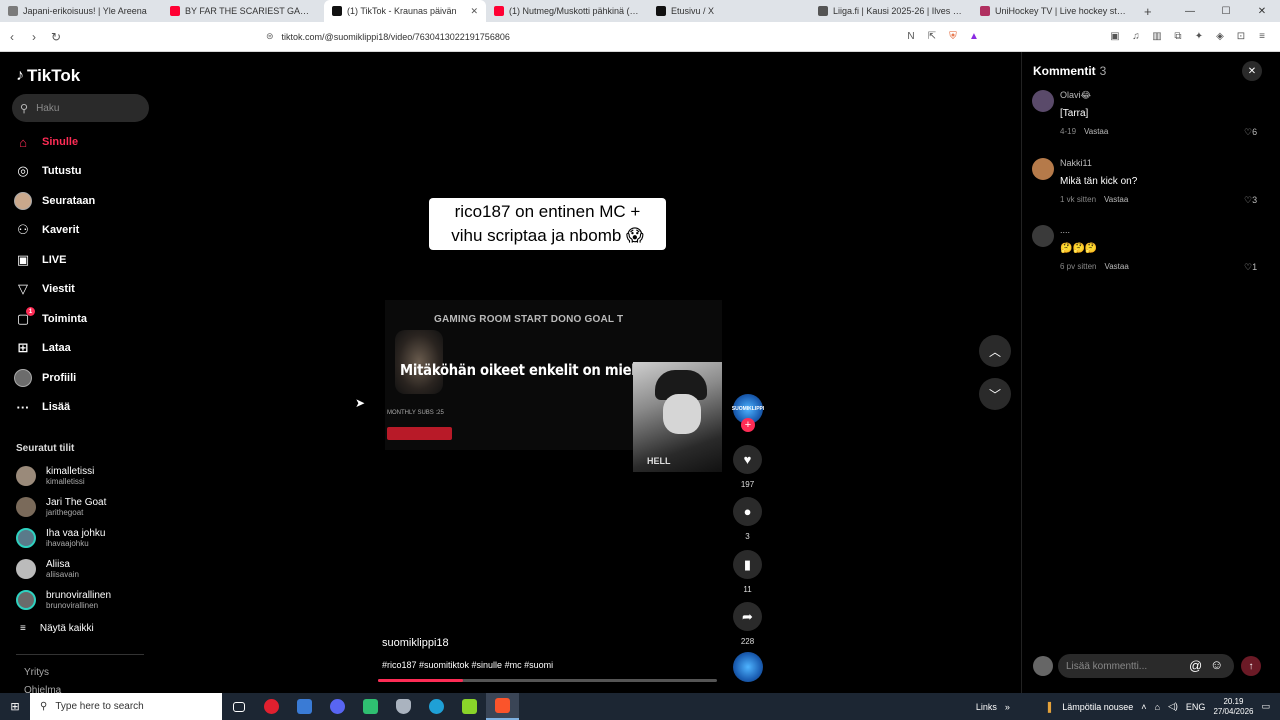  What do you see at coordinates (80, 108) in the screenshot?
I see `search-input: ⚲ Haku` at bounding box center [80, 108].